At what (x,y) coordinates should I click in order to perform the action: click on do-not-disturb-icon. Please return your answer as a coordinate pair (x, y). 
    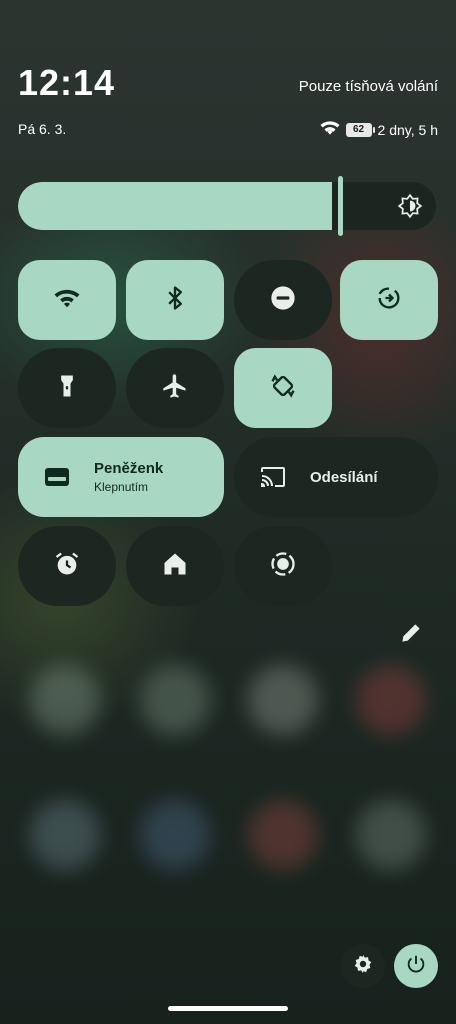
    Looking at the image, I should click on (283, 300).